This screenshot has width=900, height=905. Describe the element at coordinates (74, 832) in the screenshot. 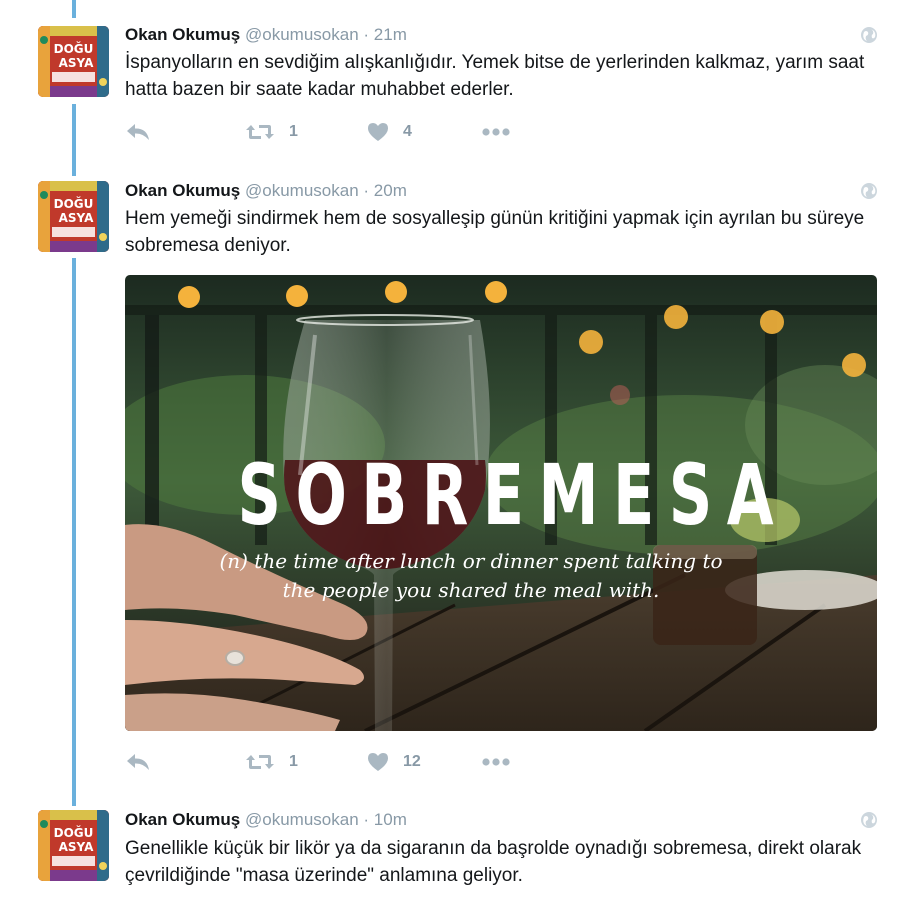

I see `avatar-text-top: DOĞU` at that location.